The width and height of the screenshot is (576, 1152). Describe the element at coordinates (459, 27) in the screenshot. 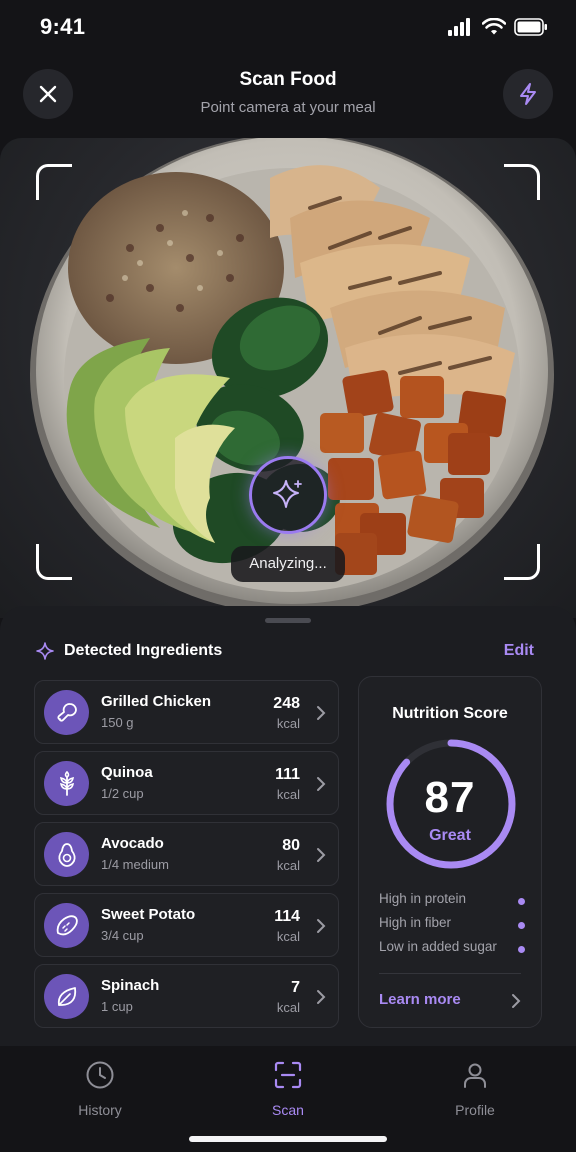

I see `signal-icon` at that location.